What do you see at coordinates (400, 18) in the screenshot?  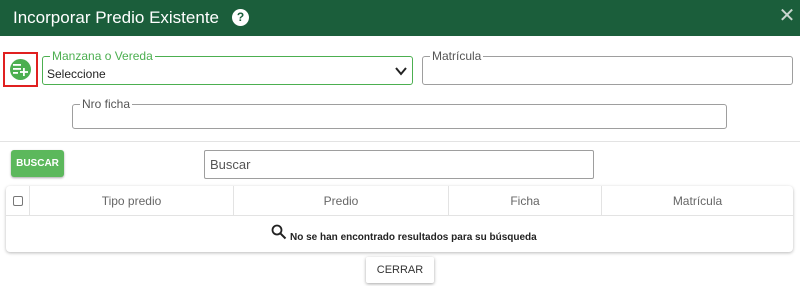 I see `dialog-header: Incorporar Predio Existente ? ✕` at bounding box center [400, 18].